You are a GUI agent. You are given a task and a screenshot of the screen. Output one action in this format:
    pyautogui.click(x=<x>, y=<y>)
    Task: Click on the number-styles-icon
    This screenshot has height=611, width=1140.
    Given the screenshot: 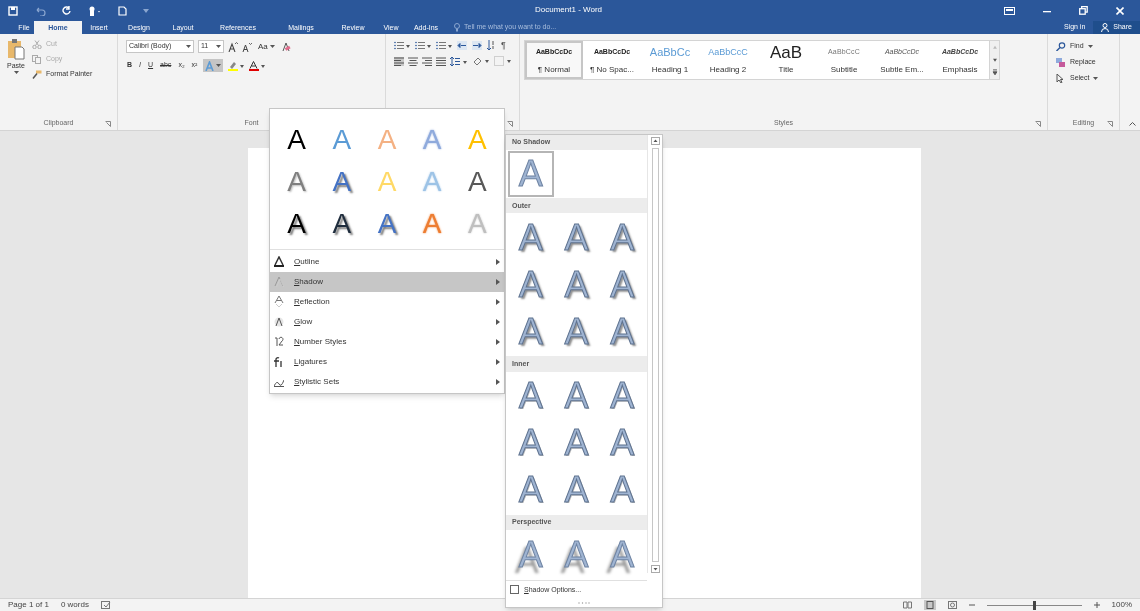 What is the action you would take?
    pyautogui.click(x=279, y=342)
    